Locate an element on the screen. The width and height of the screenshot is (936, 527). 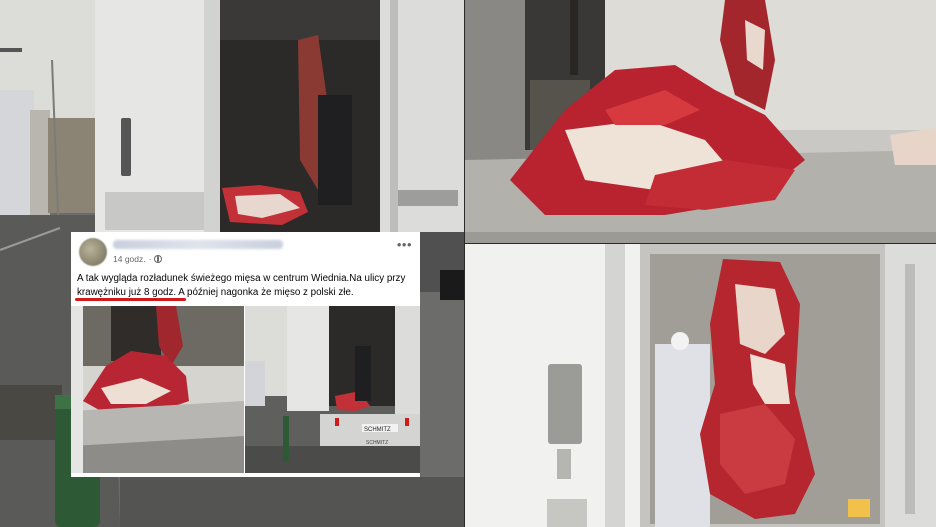
more-icon: ••• is located at coordinates (404, 244).